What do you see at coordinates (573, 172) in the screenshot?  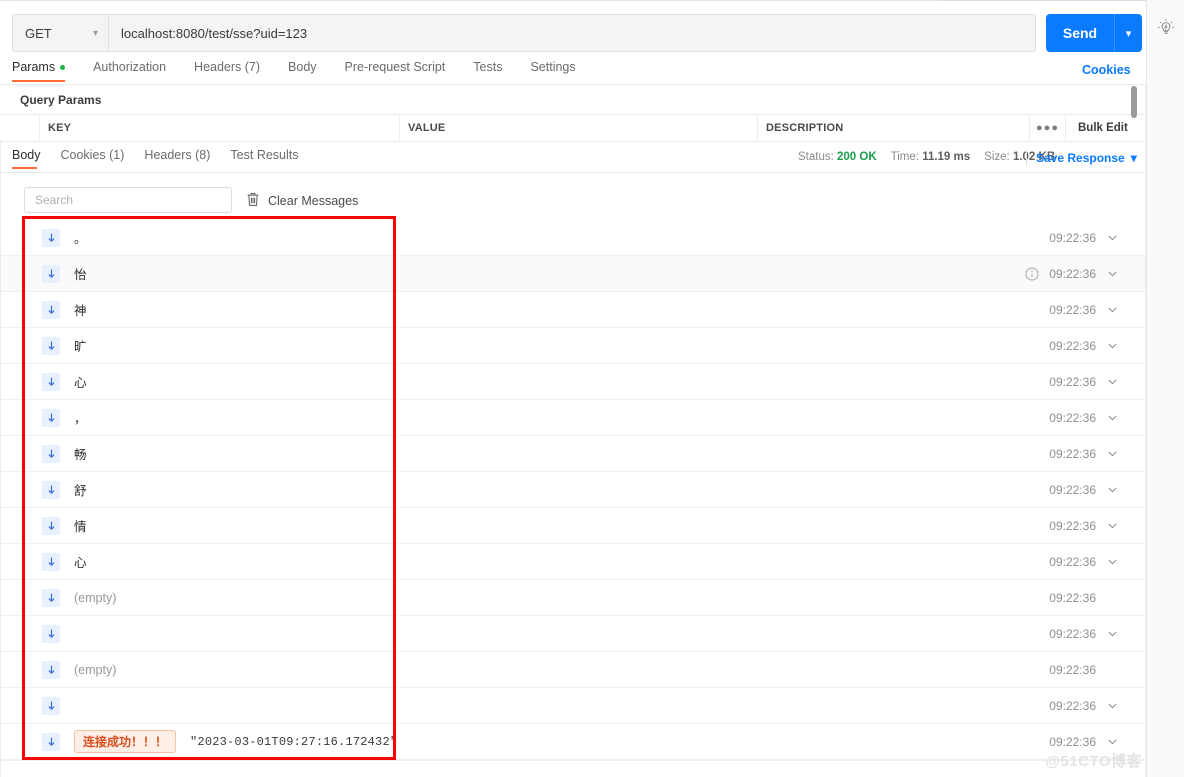 I see `response-tabs-divider` at bounding box center [573, 172].